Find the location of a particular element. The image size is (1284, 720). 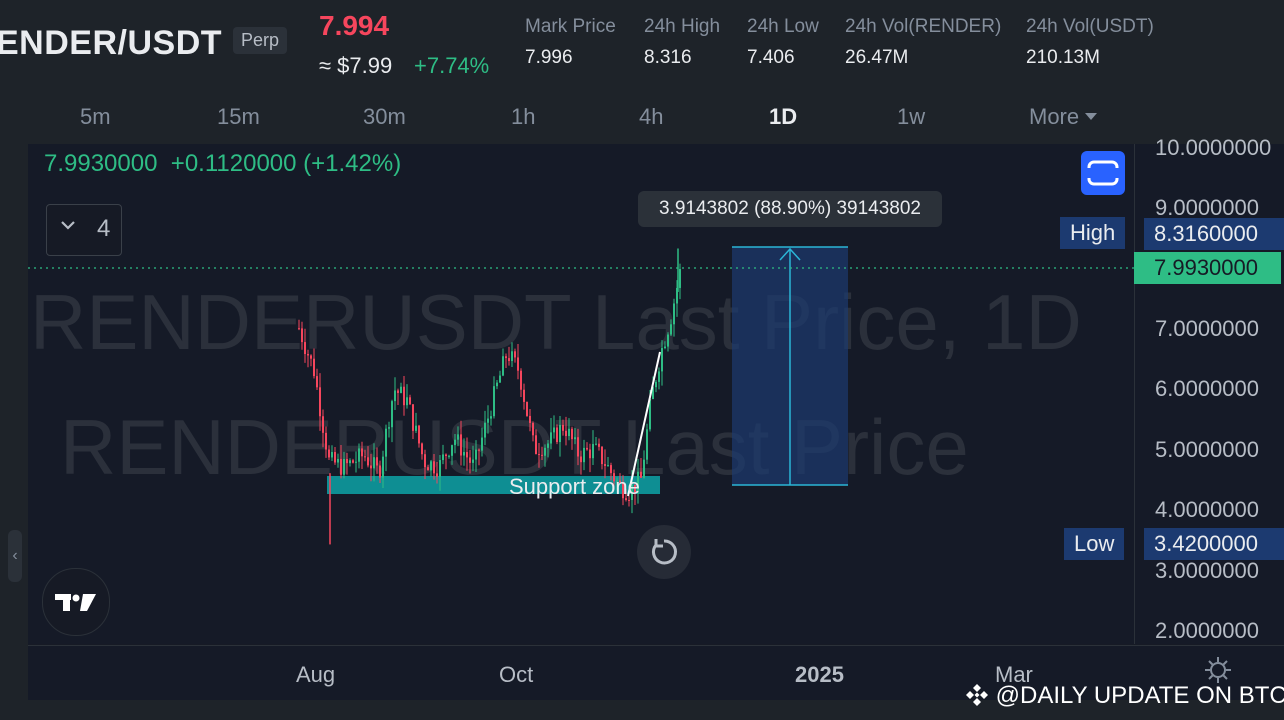

timeframe-more: More is located at coordinates (1063, 117).